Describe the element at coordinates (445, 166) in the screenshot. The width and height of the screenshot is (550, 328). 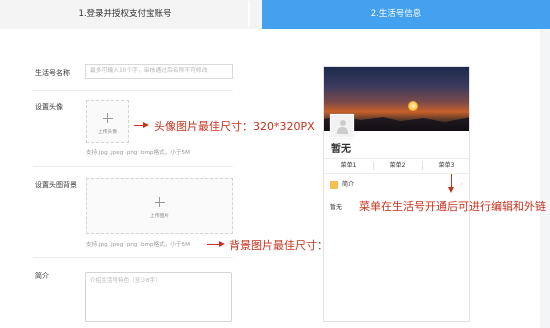
I see `preview-menu-3: 菜单3` at that location.